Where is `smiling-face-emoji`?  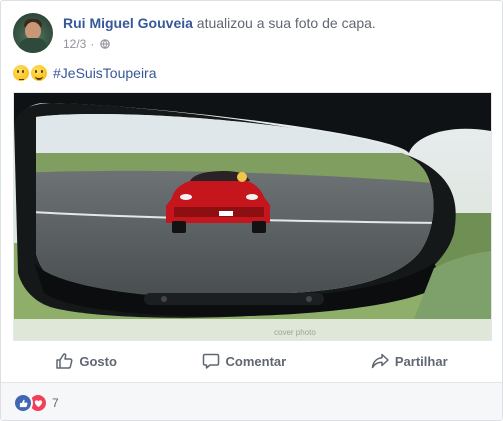 smiling-face-emoji is located at coordinates (39, 73).